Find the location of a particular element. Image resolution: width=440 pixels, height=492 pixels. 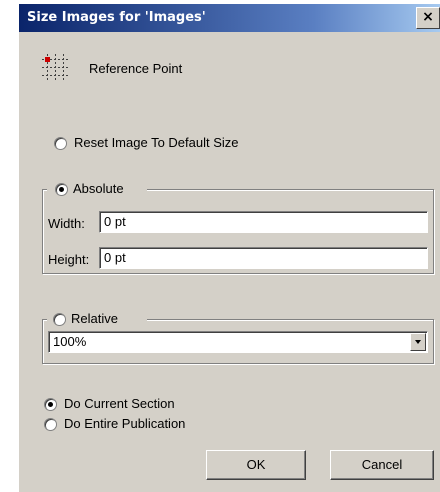

relative-dropdown: 100% is located at coordinates (238, 342).